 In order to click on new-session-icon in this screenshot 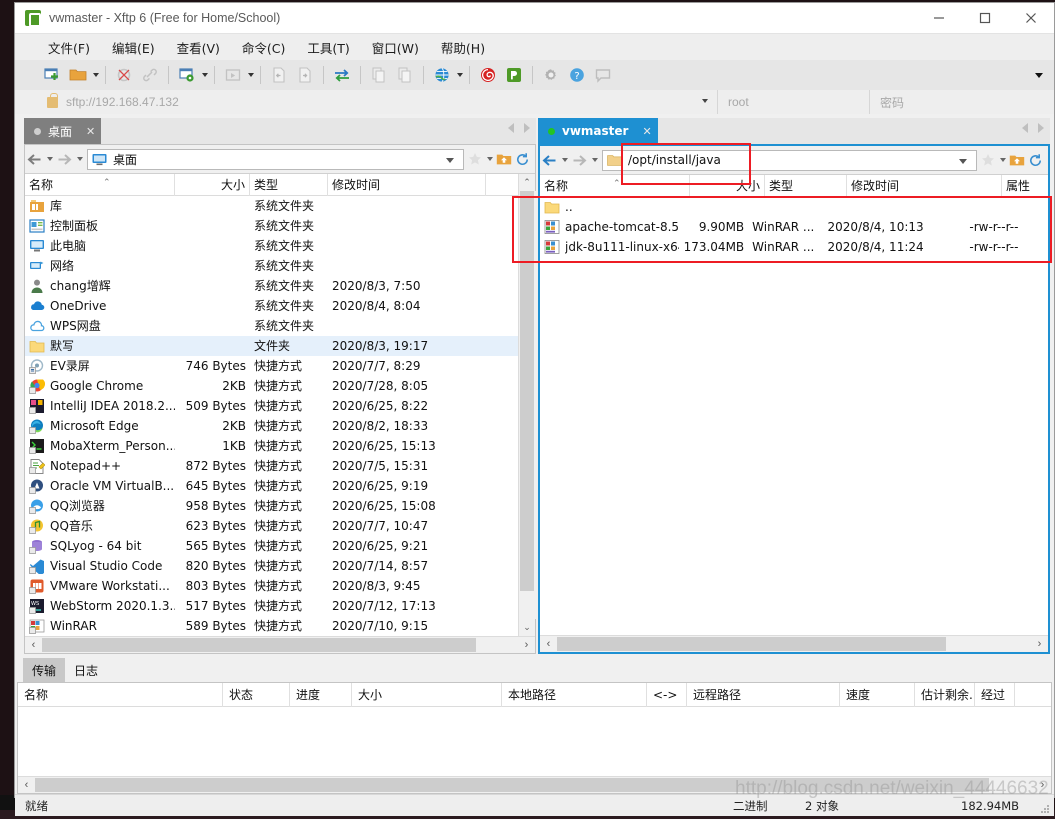, I will do `click(52, 75)`.